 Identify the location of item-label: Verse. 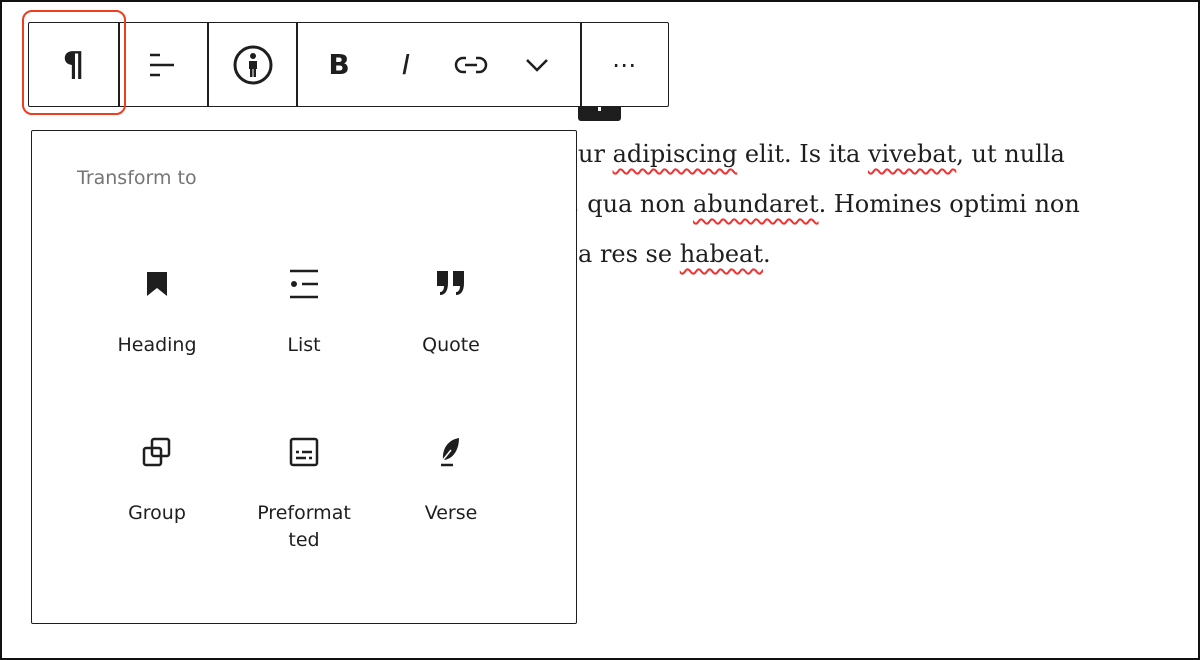
(451, 513).